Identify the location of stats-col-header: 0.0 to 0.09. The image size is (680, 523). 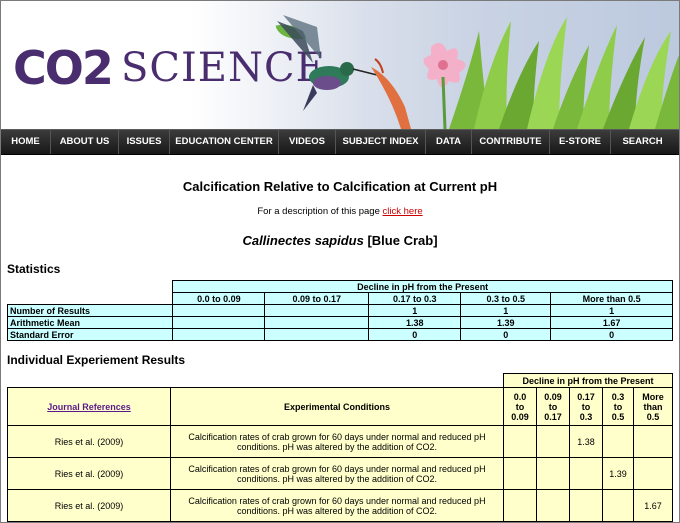
(219, 298).